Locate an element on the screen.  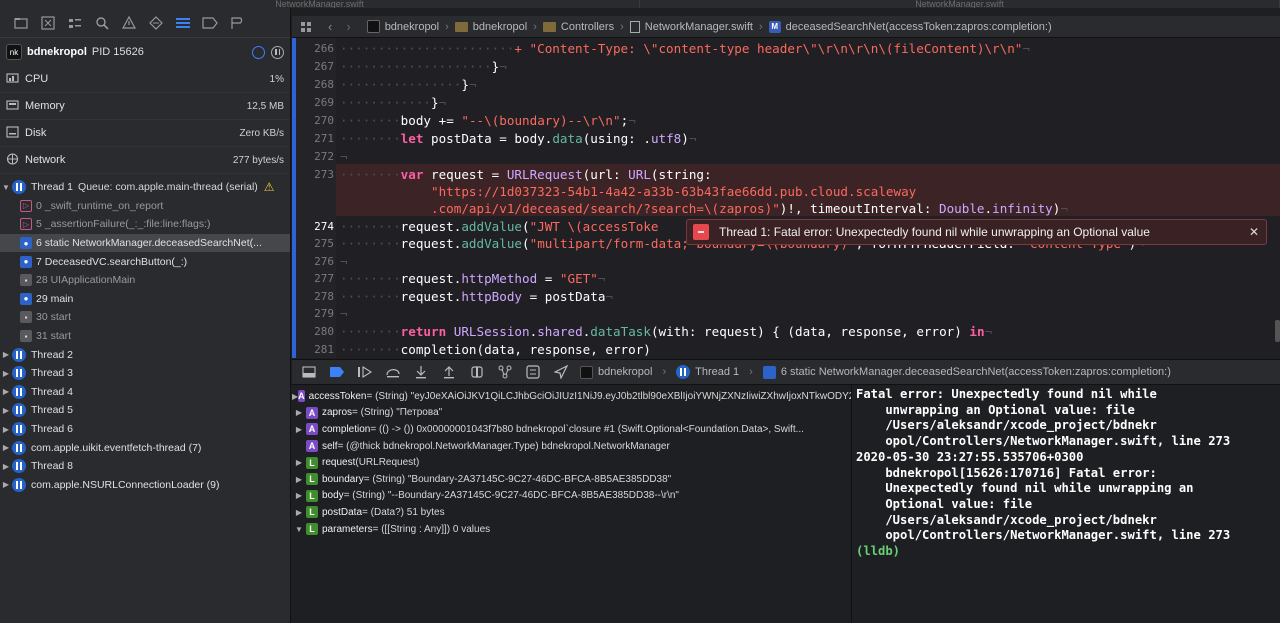
stack-frame-row: ▪ 30 start is located at coordinates (145, 317).